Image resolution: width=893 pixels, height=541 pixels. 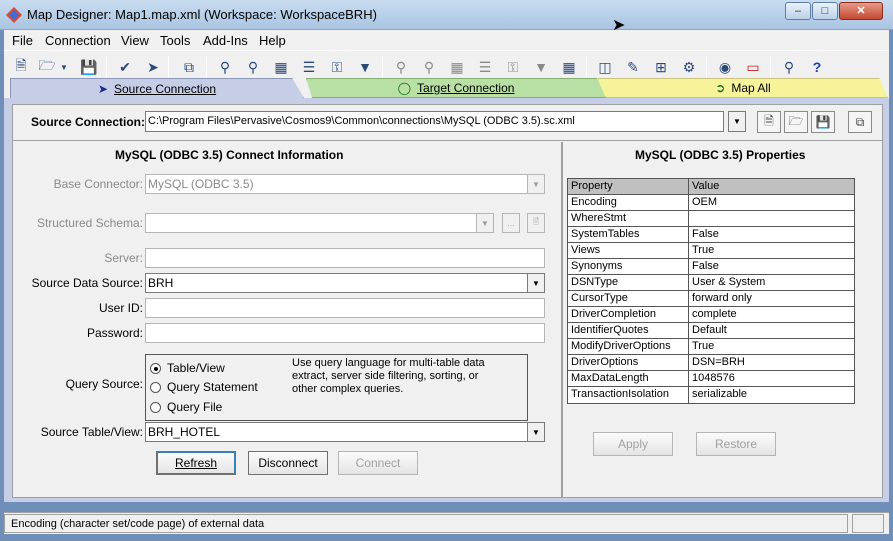 What do you see at coordinates (771, 378) in the screenshot?
I see `property-value: 1048576` at bounding box center [771, 378].